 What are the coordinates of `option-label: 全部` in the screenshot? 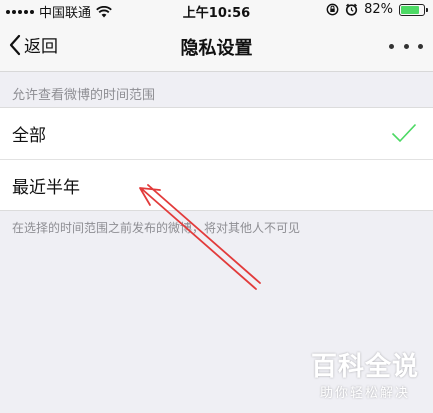 It's located at (29, 136).